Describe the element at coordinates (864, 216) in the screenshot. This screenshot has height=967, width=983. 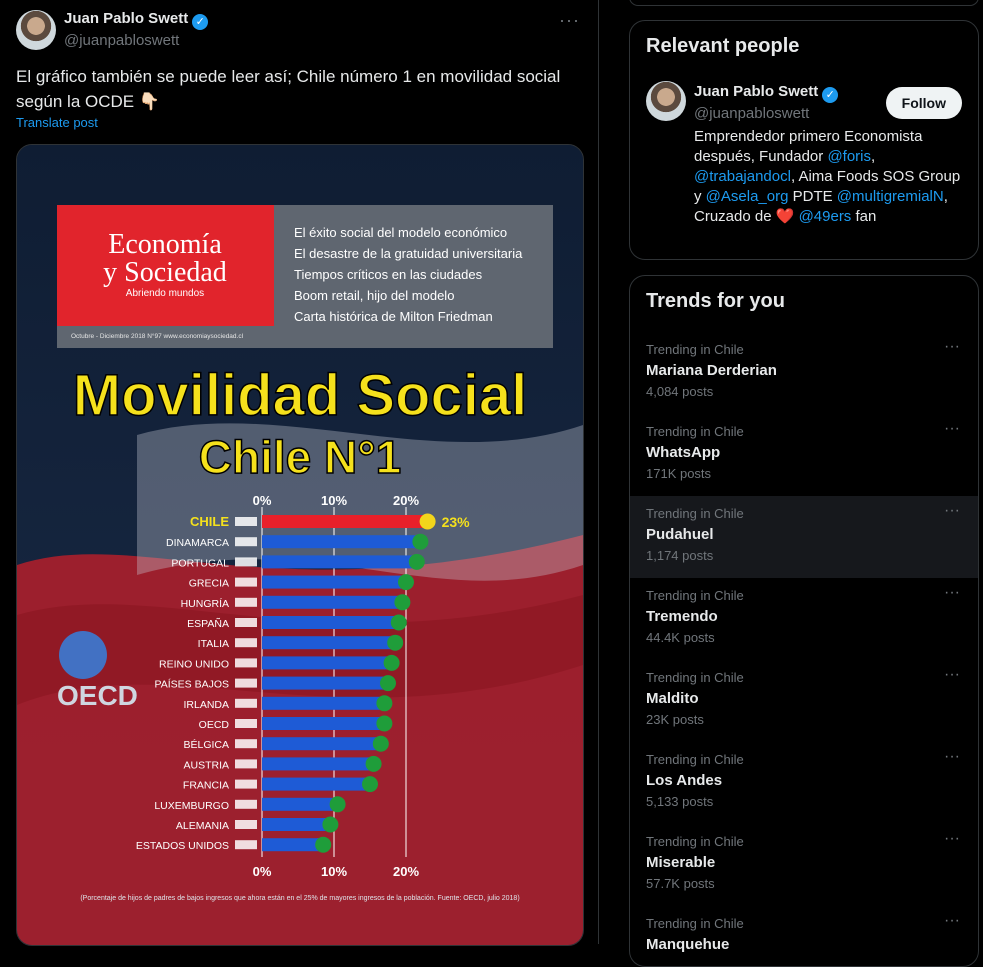
I see `bio-text: fan` at that location.